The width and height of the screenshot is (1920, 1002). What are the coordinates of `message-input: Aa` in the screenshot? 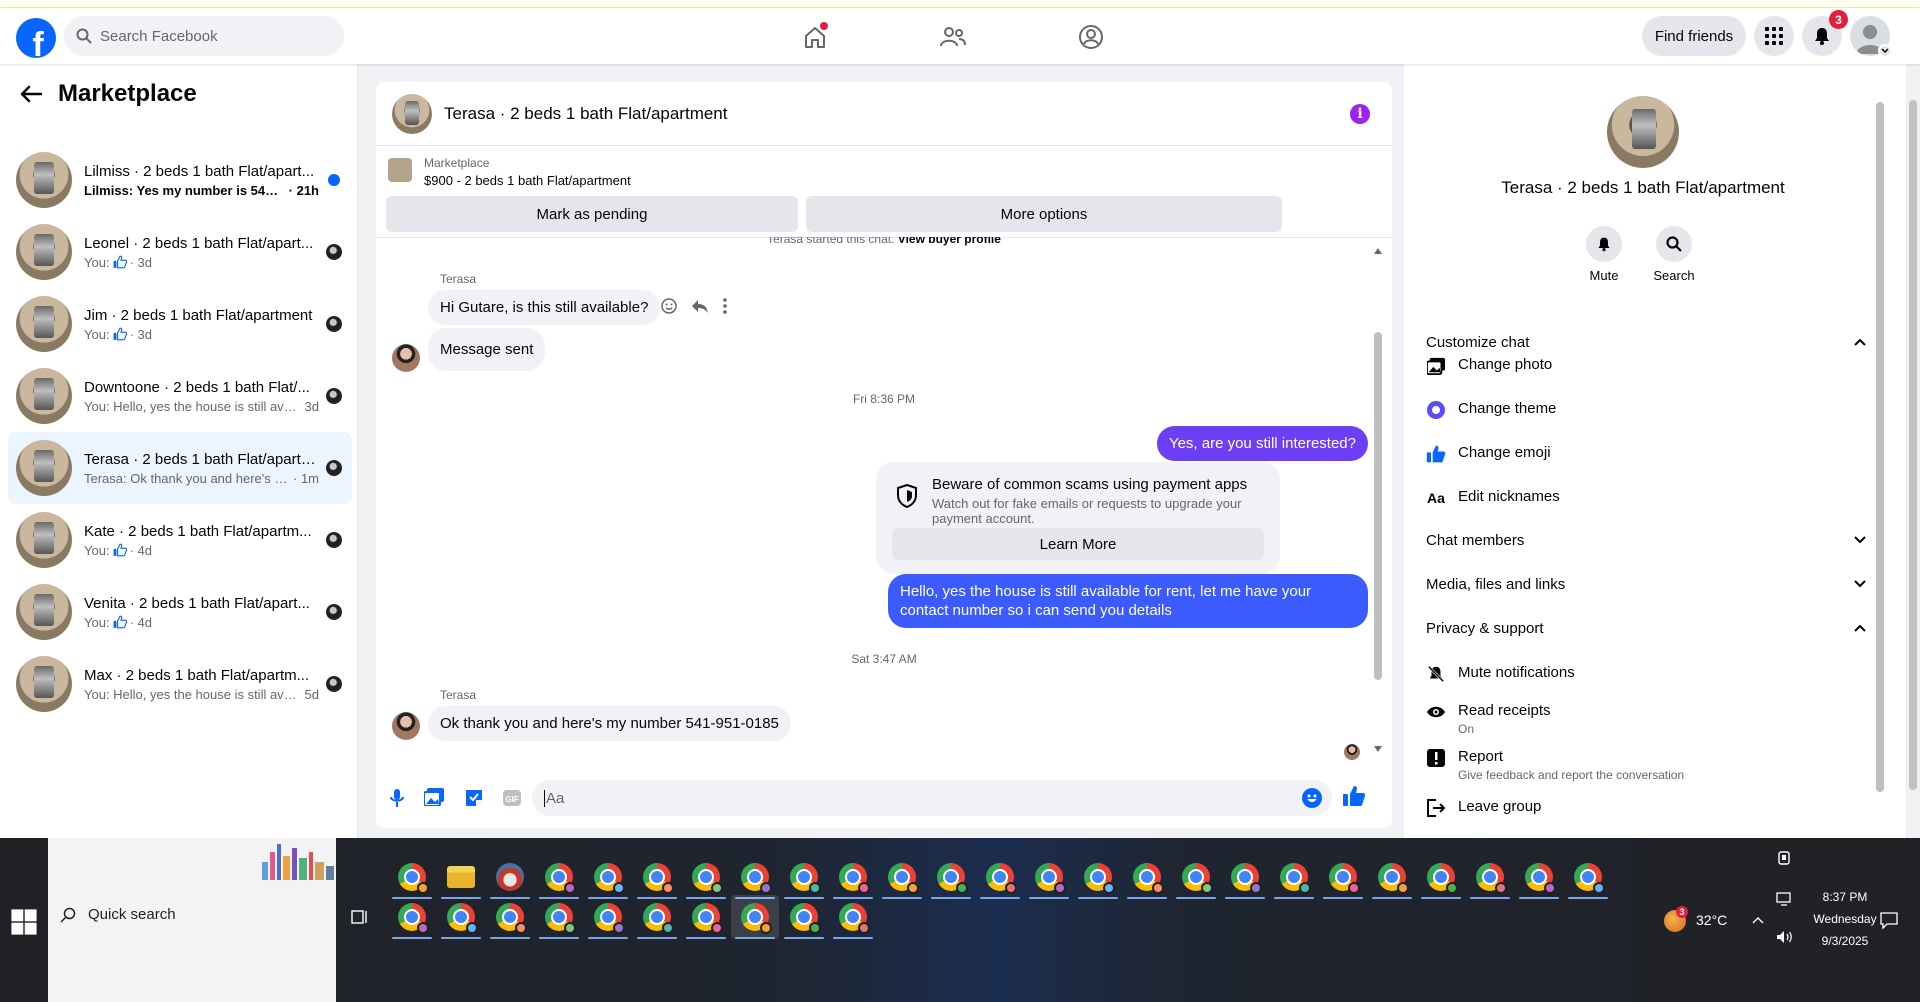 It's located at (932, 798).